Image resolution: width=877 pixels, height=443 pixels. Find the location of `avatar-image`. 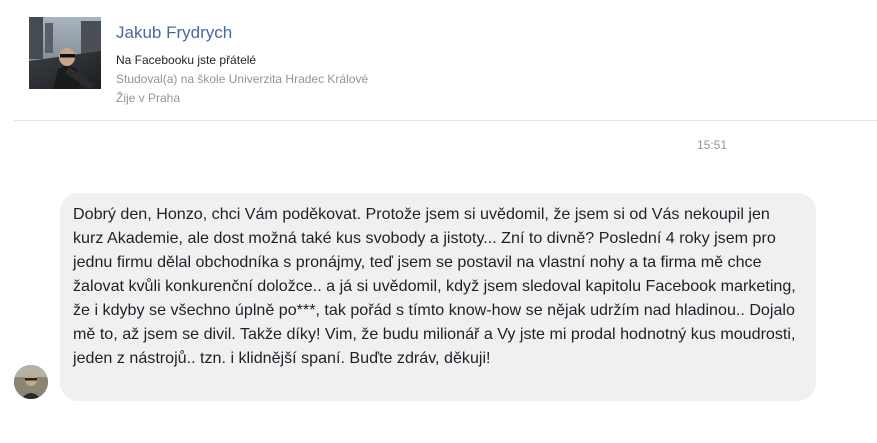

avatar-image is located at coordinates (31, 382).